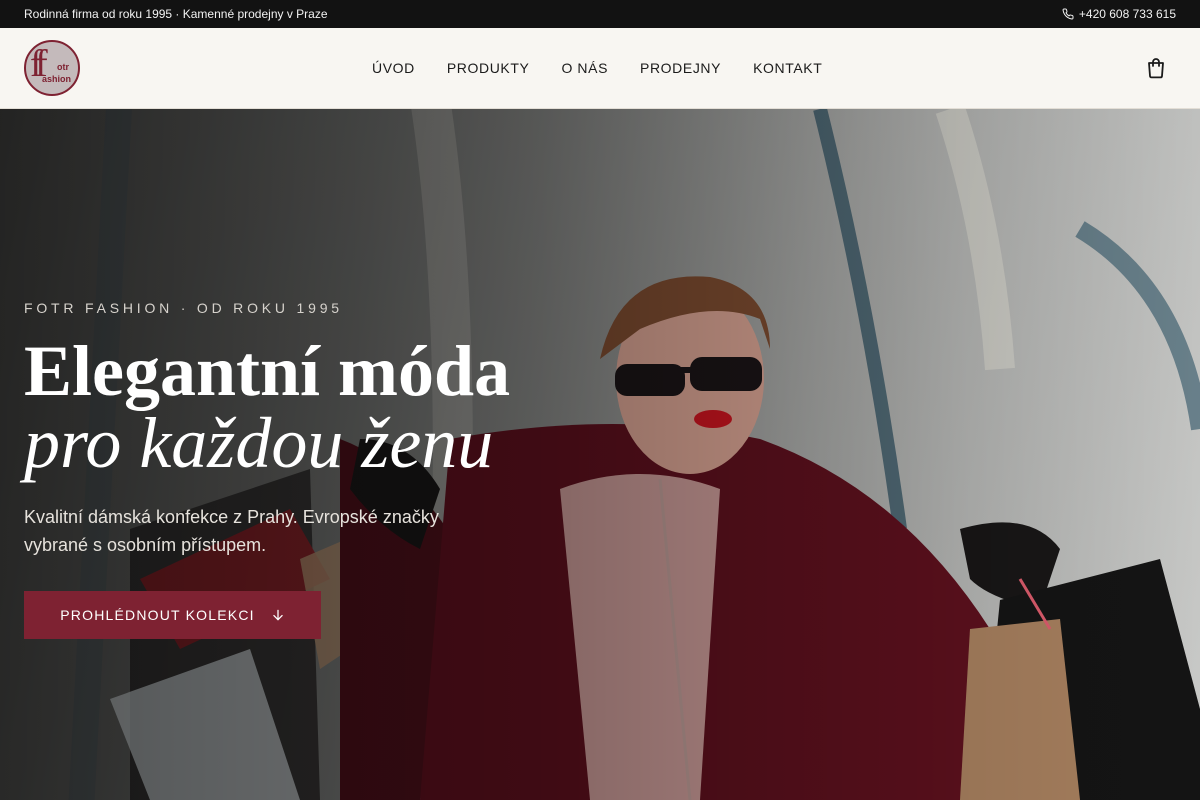 The width and height of the screenshot is (1200, 800). I want to click on hero-title-line2: pro každou ženu, so click(259, 443).